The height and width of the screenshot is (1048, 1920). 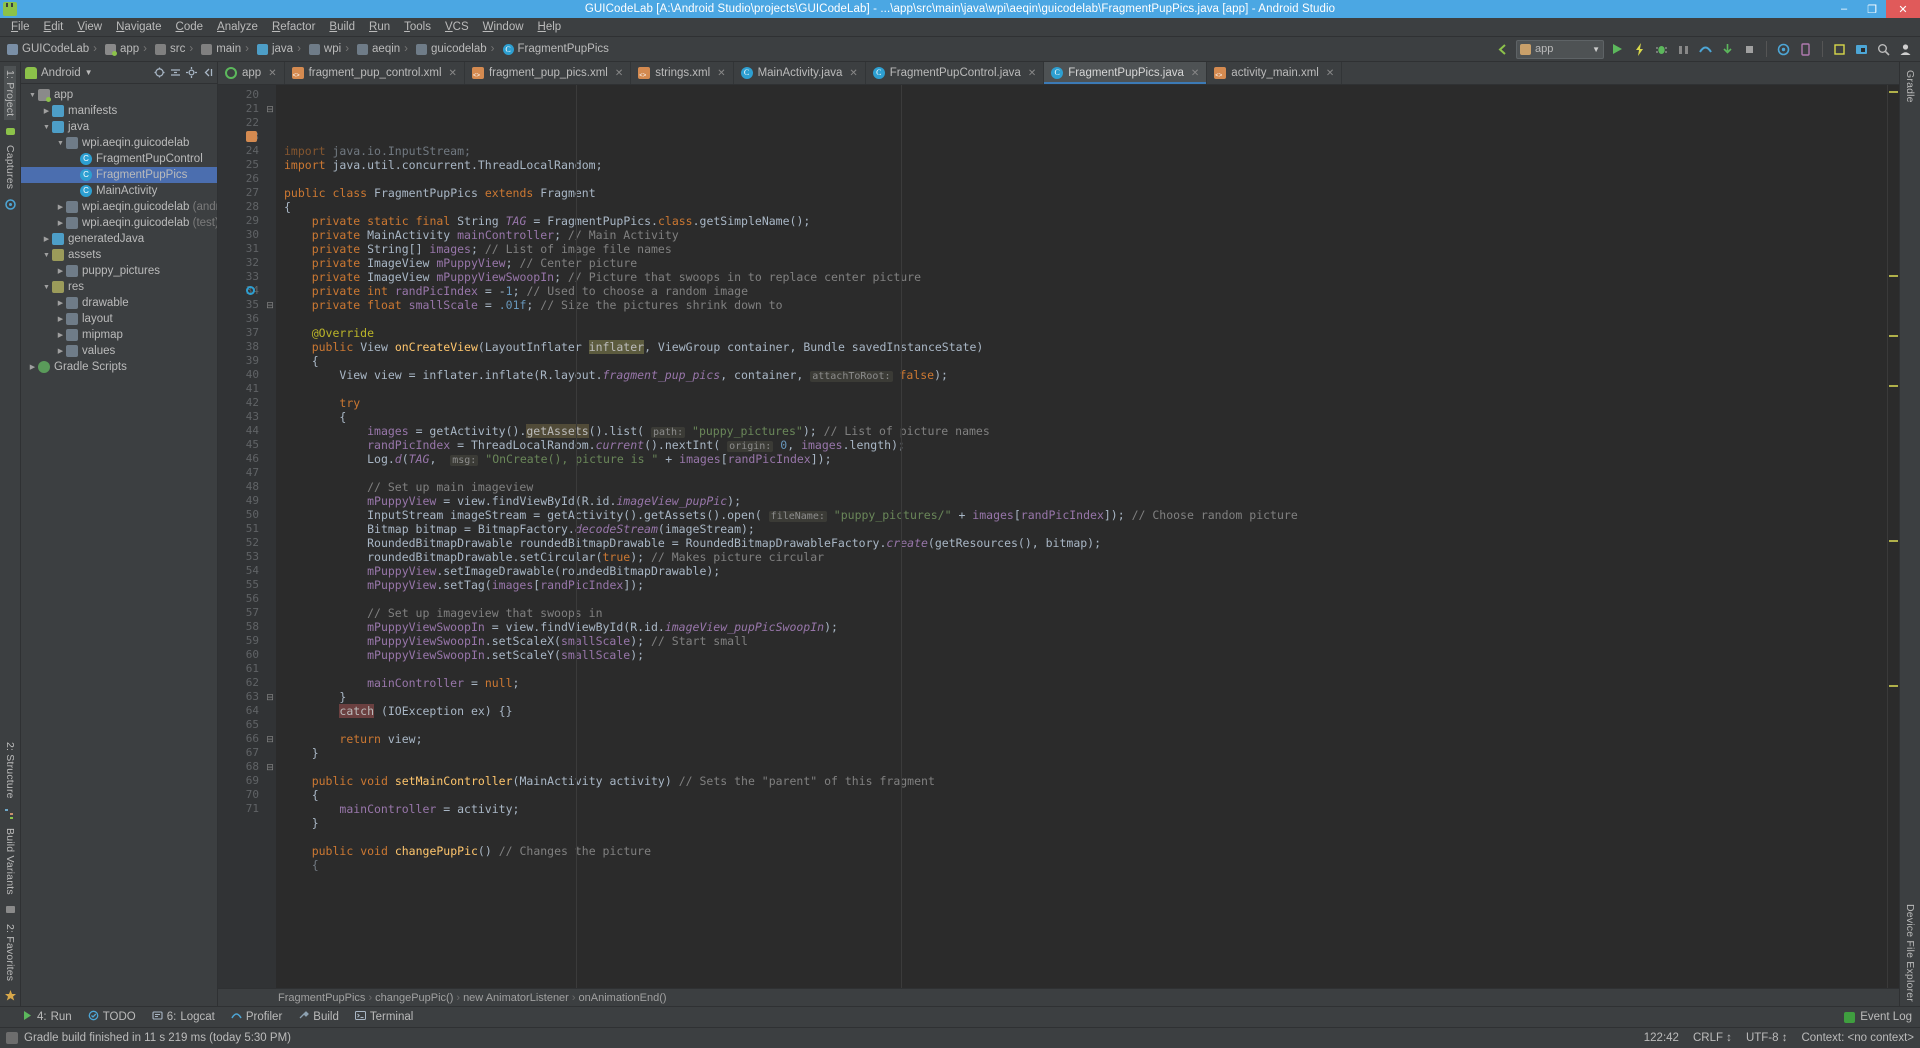 I want to click on breadcrumb-item-src: src ›, so click(x=176, y=49).